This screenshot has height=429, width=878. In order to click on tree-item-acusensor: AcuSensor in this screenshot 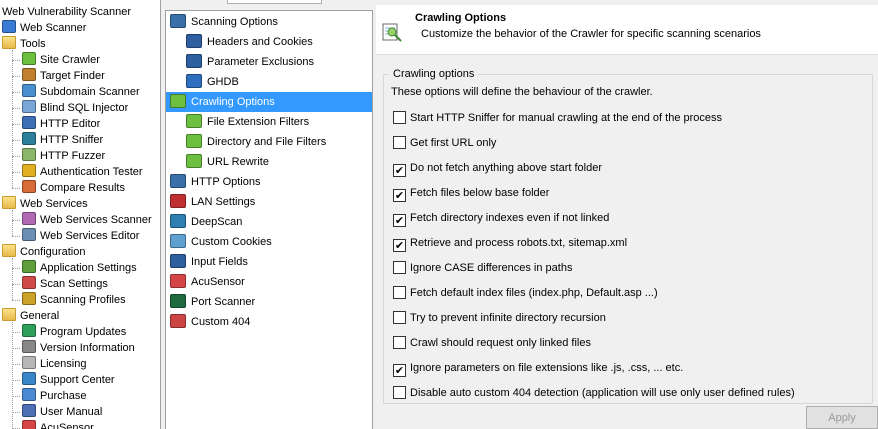, I will do `click(58, 424)`.